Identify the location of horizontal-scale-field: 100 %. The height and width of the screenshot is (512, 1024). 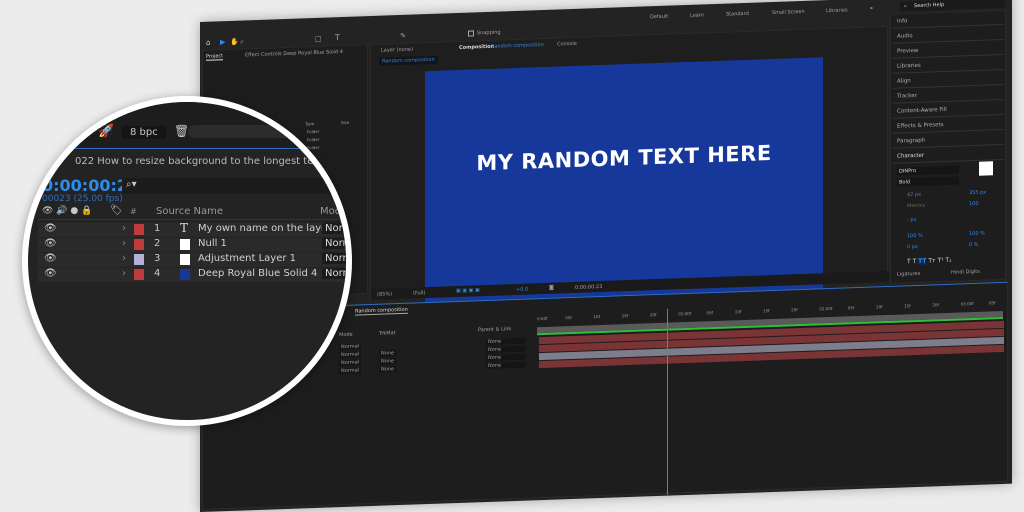
(977, 234).